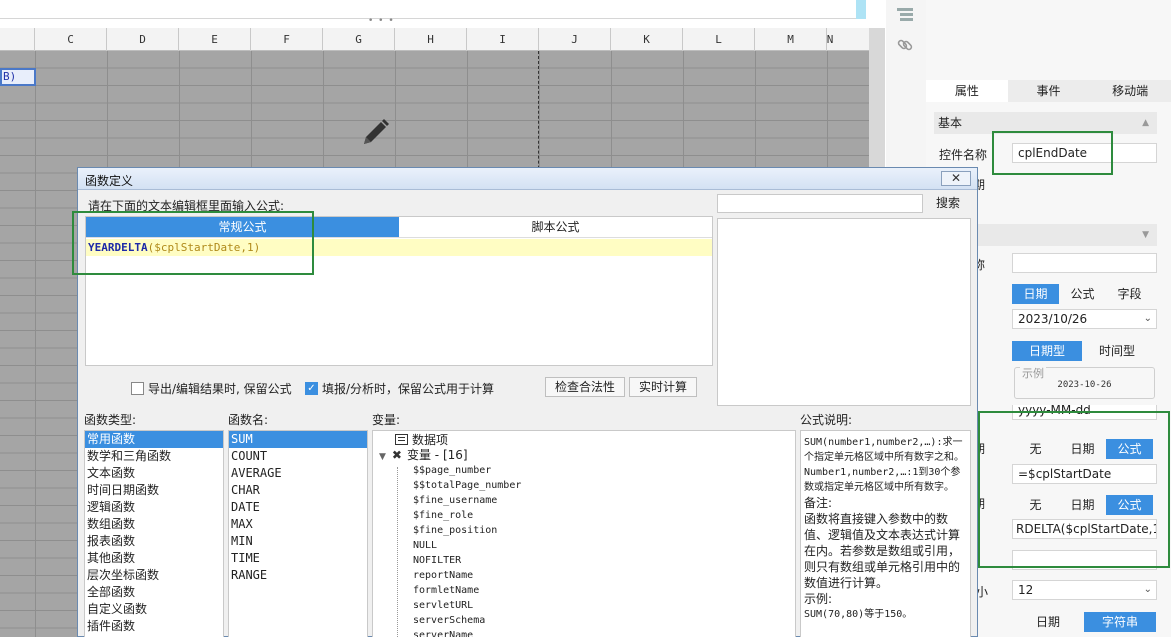 The image size is (1171, 637). Describe the element at coordinates (1048, 622) in the screenshot. I see `return-date: 日期` at that location.